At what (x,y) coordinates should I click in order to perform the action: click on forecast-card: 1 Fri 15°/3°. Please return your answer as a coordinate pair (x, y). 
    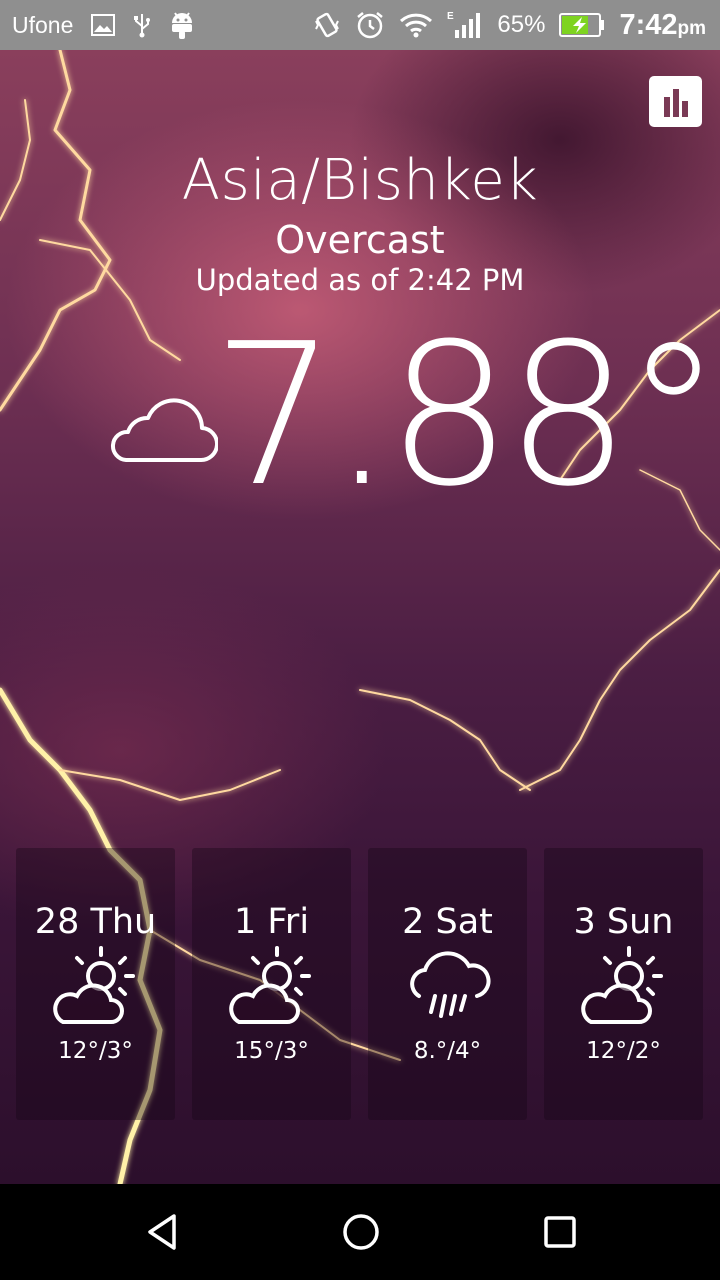
    Looking at the image, I should click on (271, 984).